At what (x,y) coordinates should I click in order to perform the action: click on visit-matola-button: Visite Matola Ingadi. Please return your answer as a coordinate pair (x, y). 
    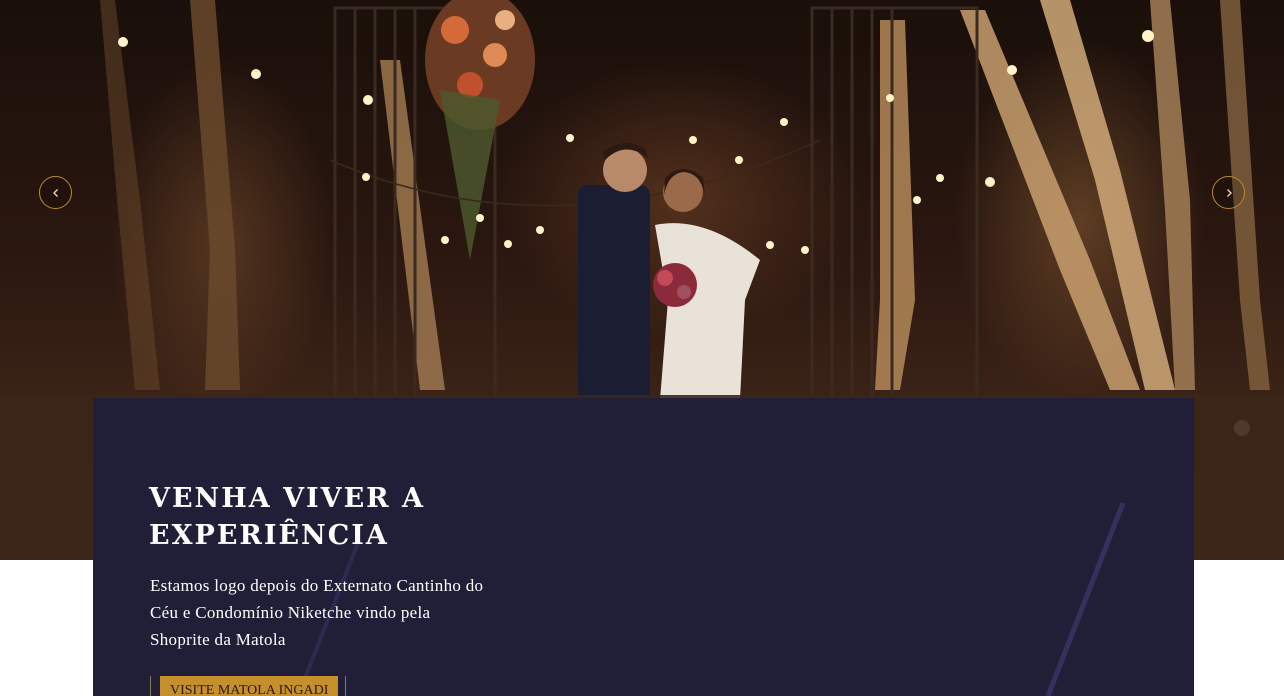
    Looking at the image, I should click on (249, 686).